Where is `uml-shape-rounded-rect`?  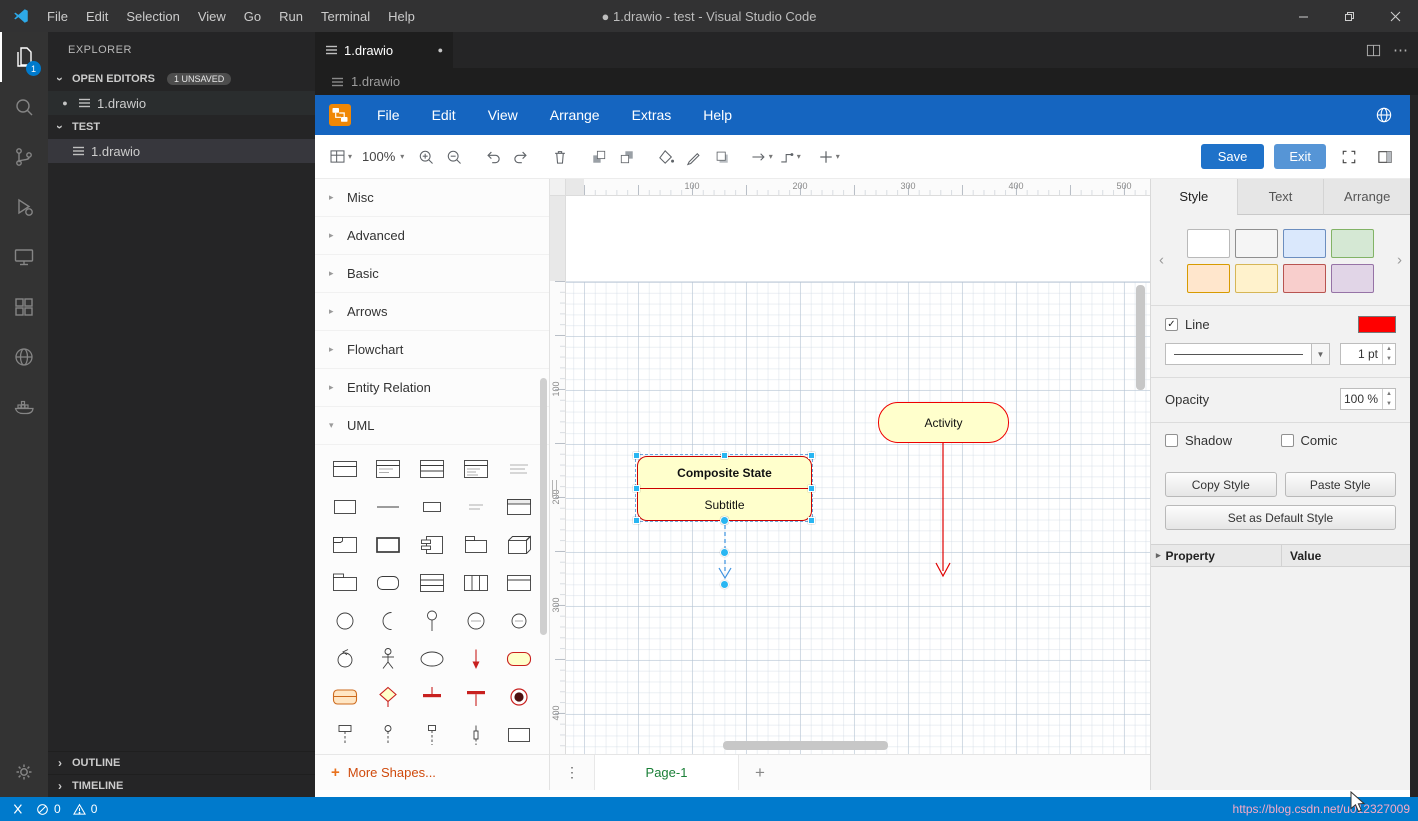
uml-shape-rounded-rect is located at coordinates (389, 583).